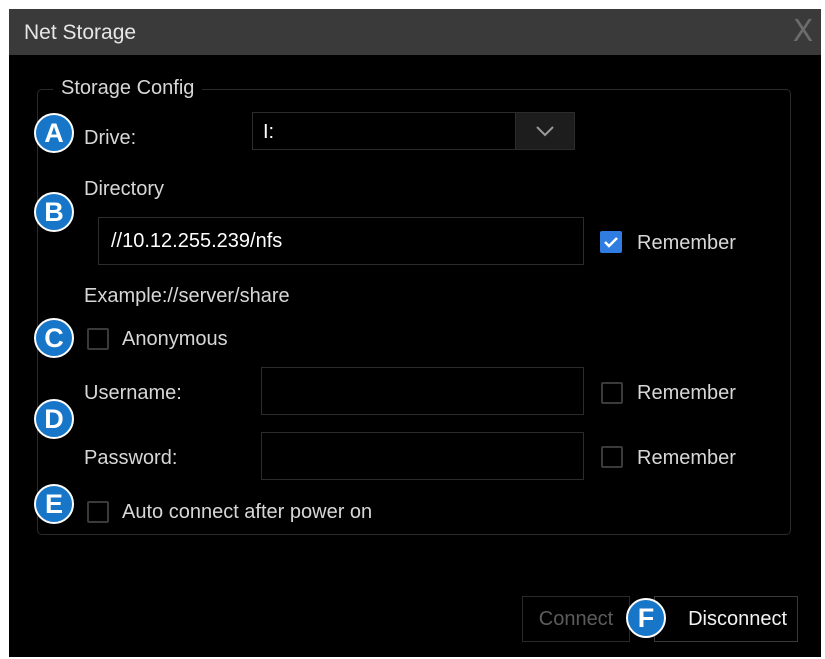 The width and height of the screenshot is (825, 659). What do you see at coordinates (803, 32) in the screenshot?
I see `close-icon: X` at bounding box center [803, 32].